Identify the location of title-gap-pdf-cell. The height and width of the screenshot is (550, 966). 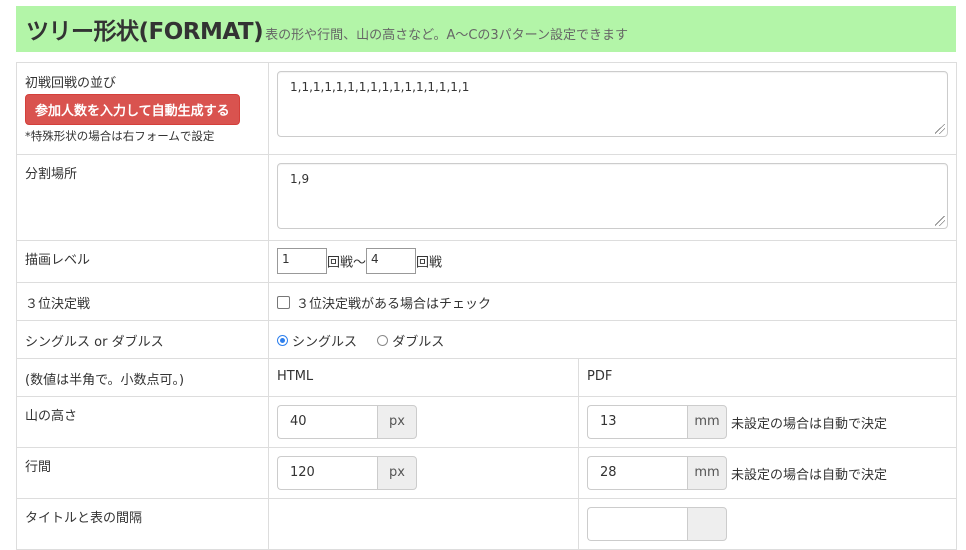
(767, 524).